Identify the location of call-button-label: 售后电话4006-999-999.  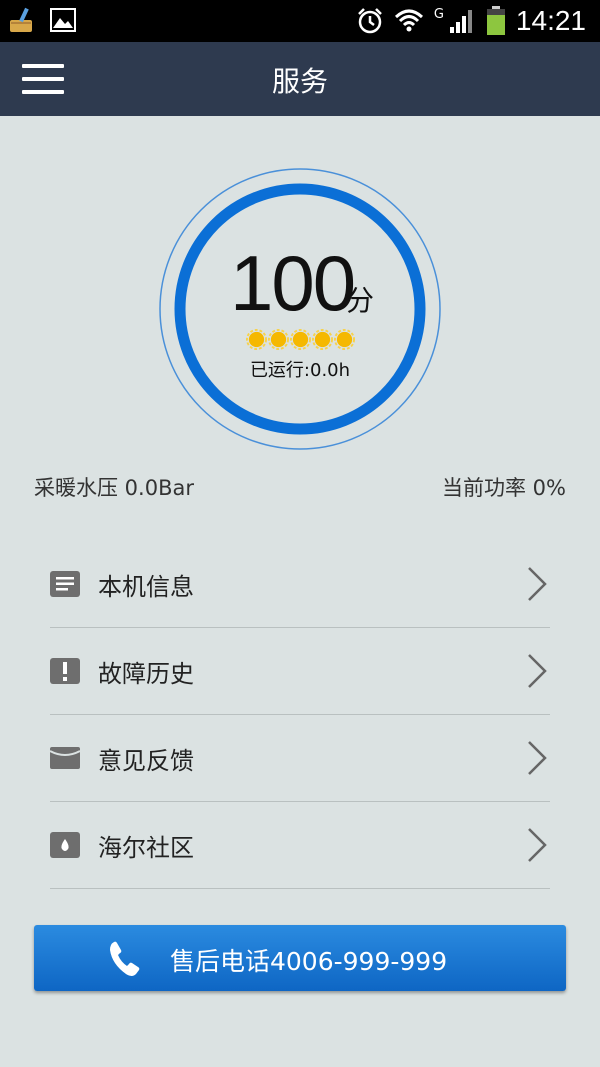
(309, 961).